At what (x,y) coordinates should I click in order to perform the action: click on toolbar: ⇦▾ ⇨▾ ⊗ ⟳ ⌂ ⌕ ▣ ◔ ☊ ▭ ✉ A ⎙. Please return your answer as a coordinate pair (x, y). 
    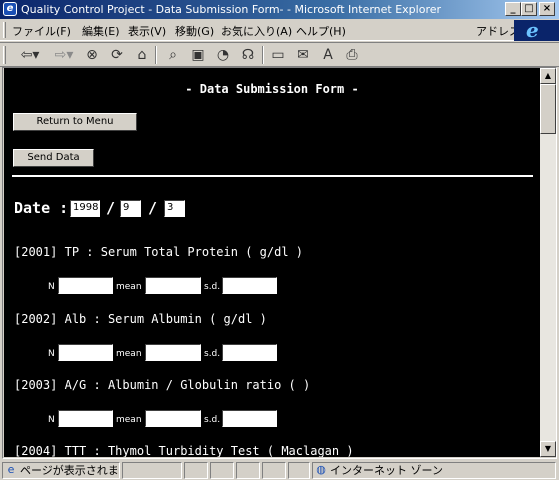
    Looking at the image, I should click on (279, 54).